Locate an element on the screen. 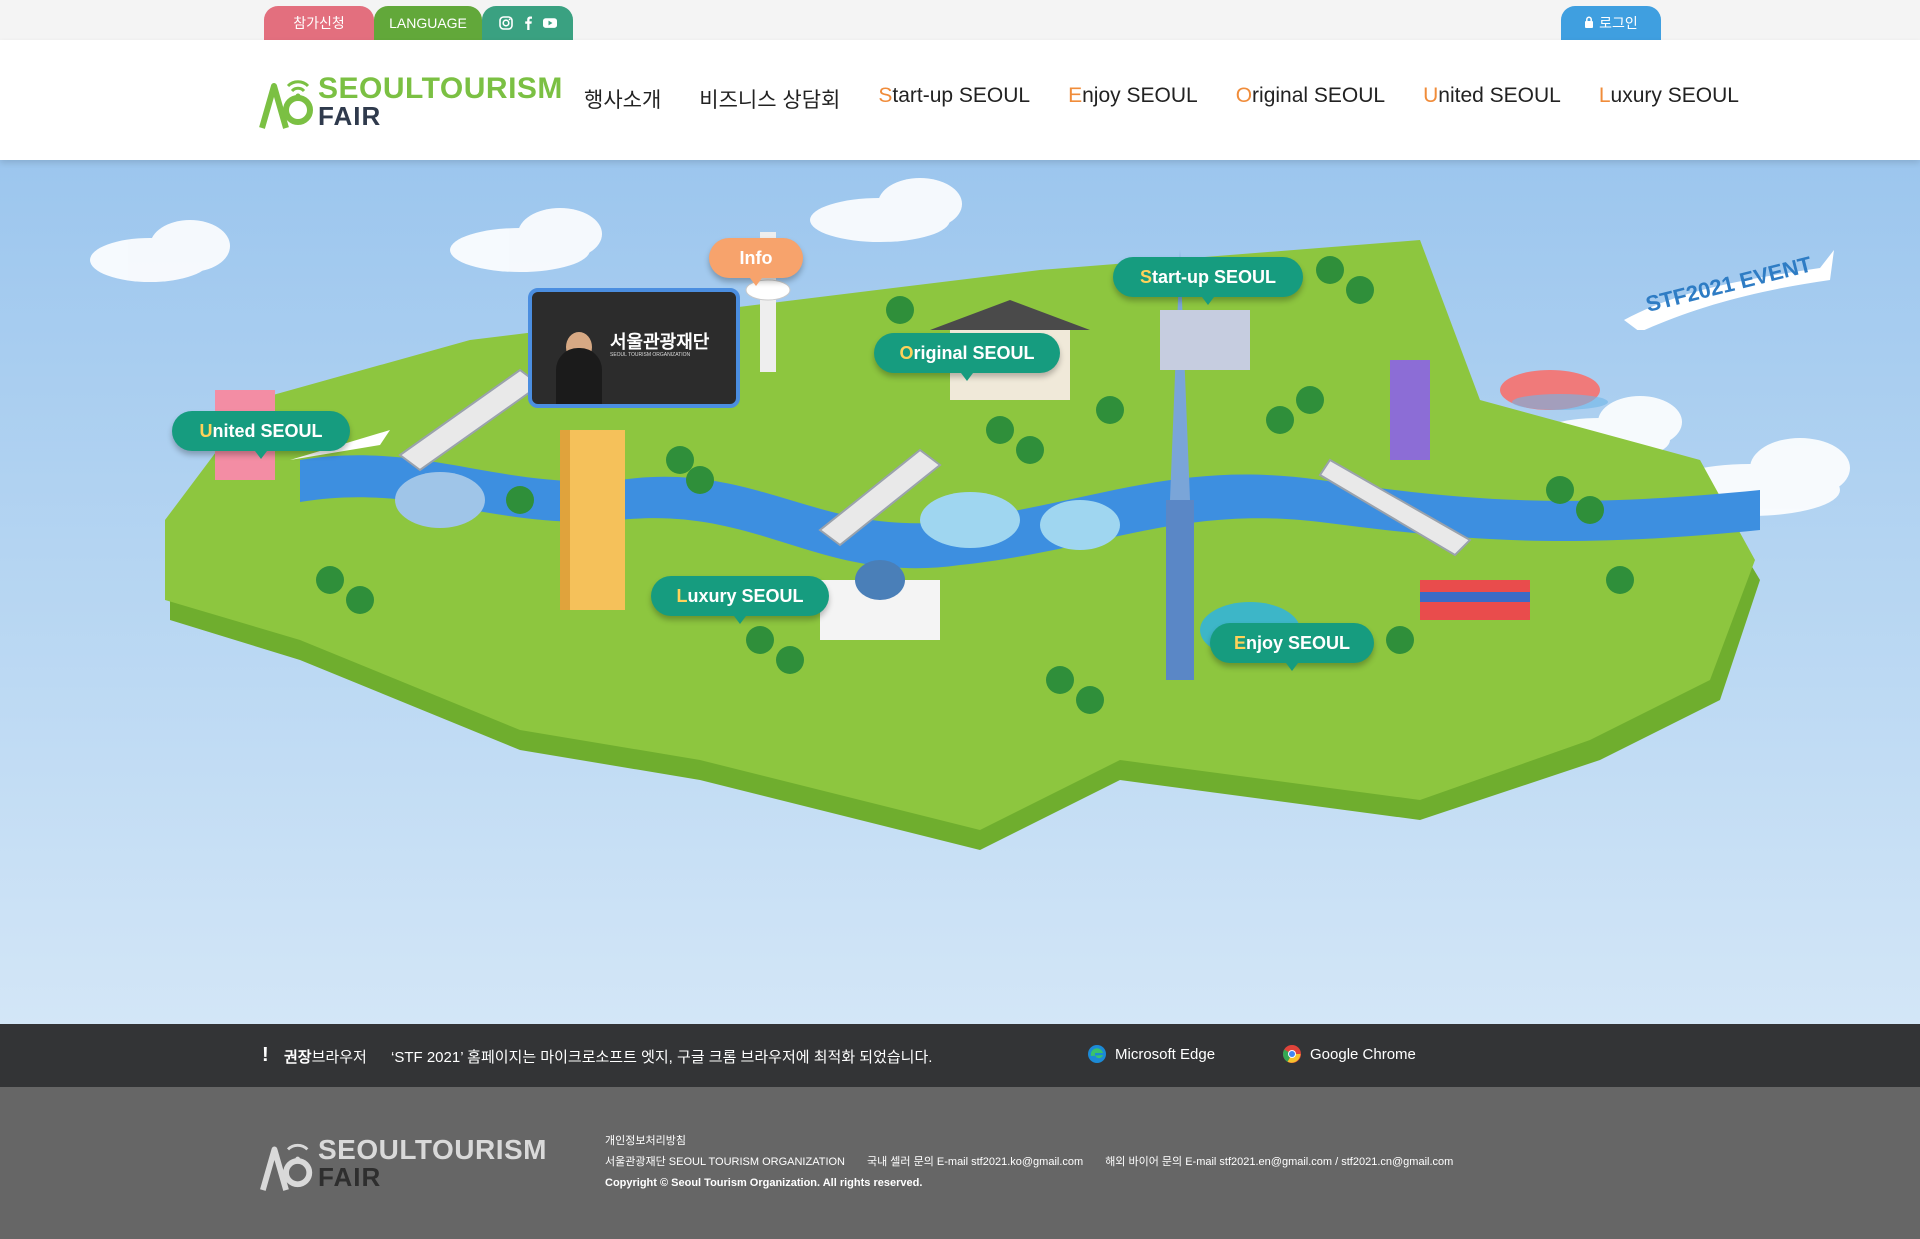 Image resolution: width=1920 pixels, height=1239 pixels. footer-logo-line2: FAIR is located at coordinates (350, 1177).